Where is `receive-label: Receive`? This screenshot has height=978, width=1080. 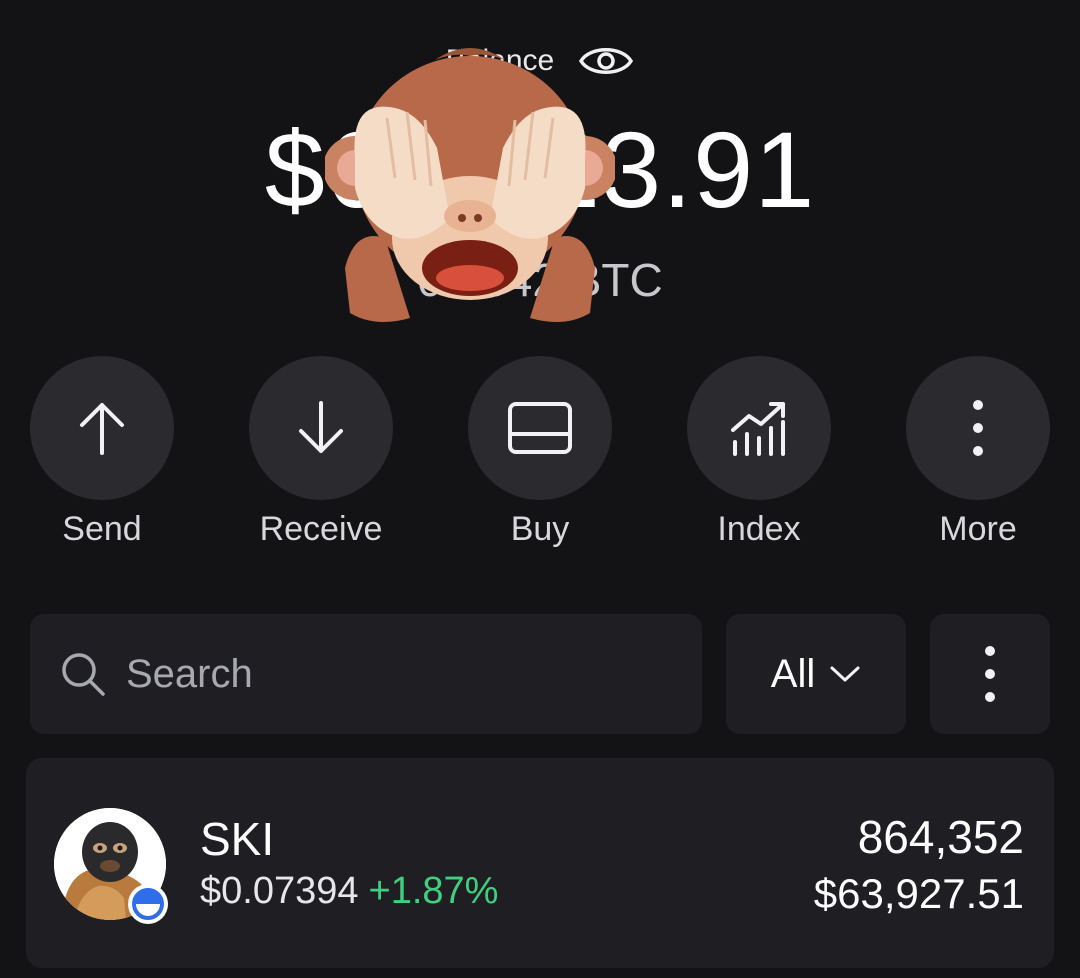
receive-label: Receive is located at coordinates (321, 529).